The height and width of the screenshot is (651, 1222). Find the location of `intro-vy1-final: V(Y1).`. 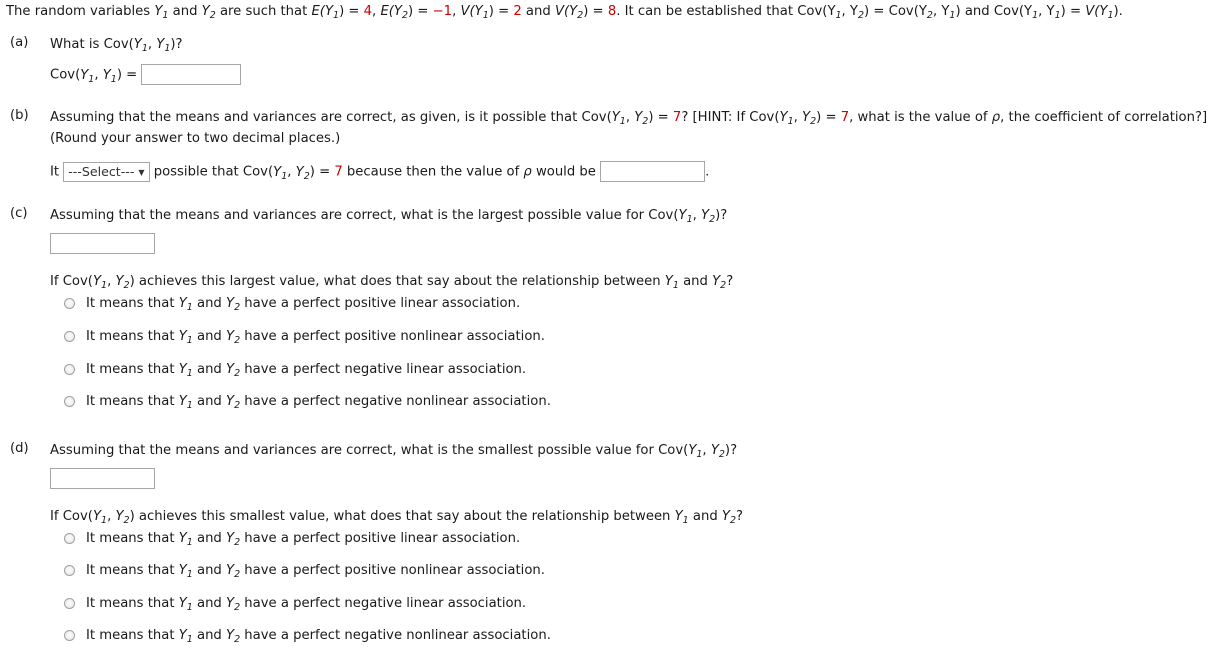

intro-vy1-final: V(Y1). is located at coordinates (1104, 13).